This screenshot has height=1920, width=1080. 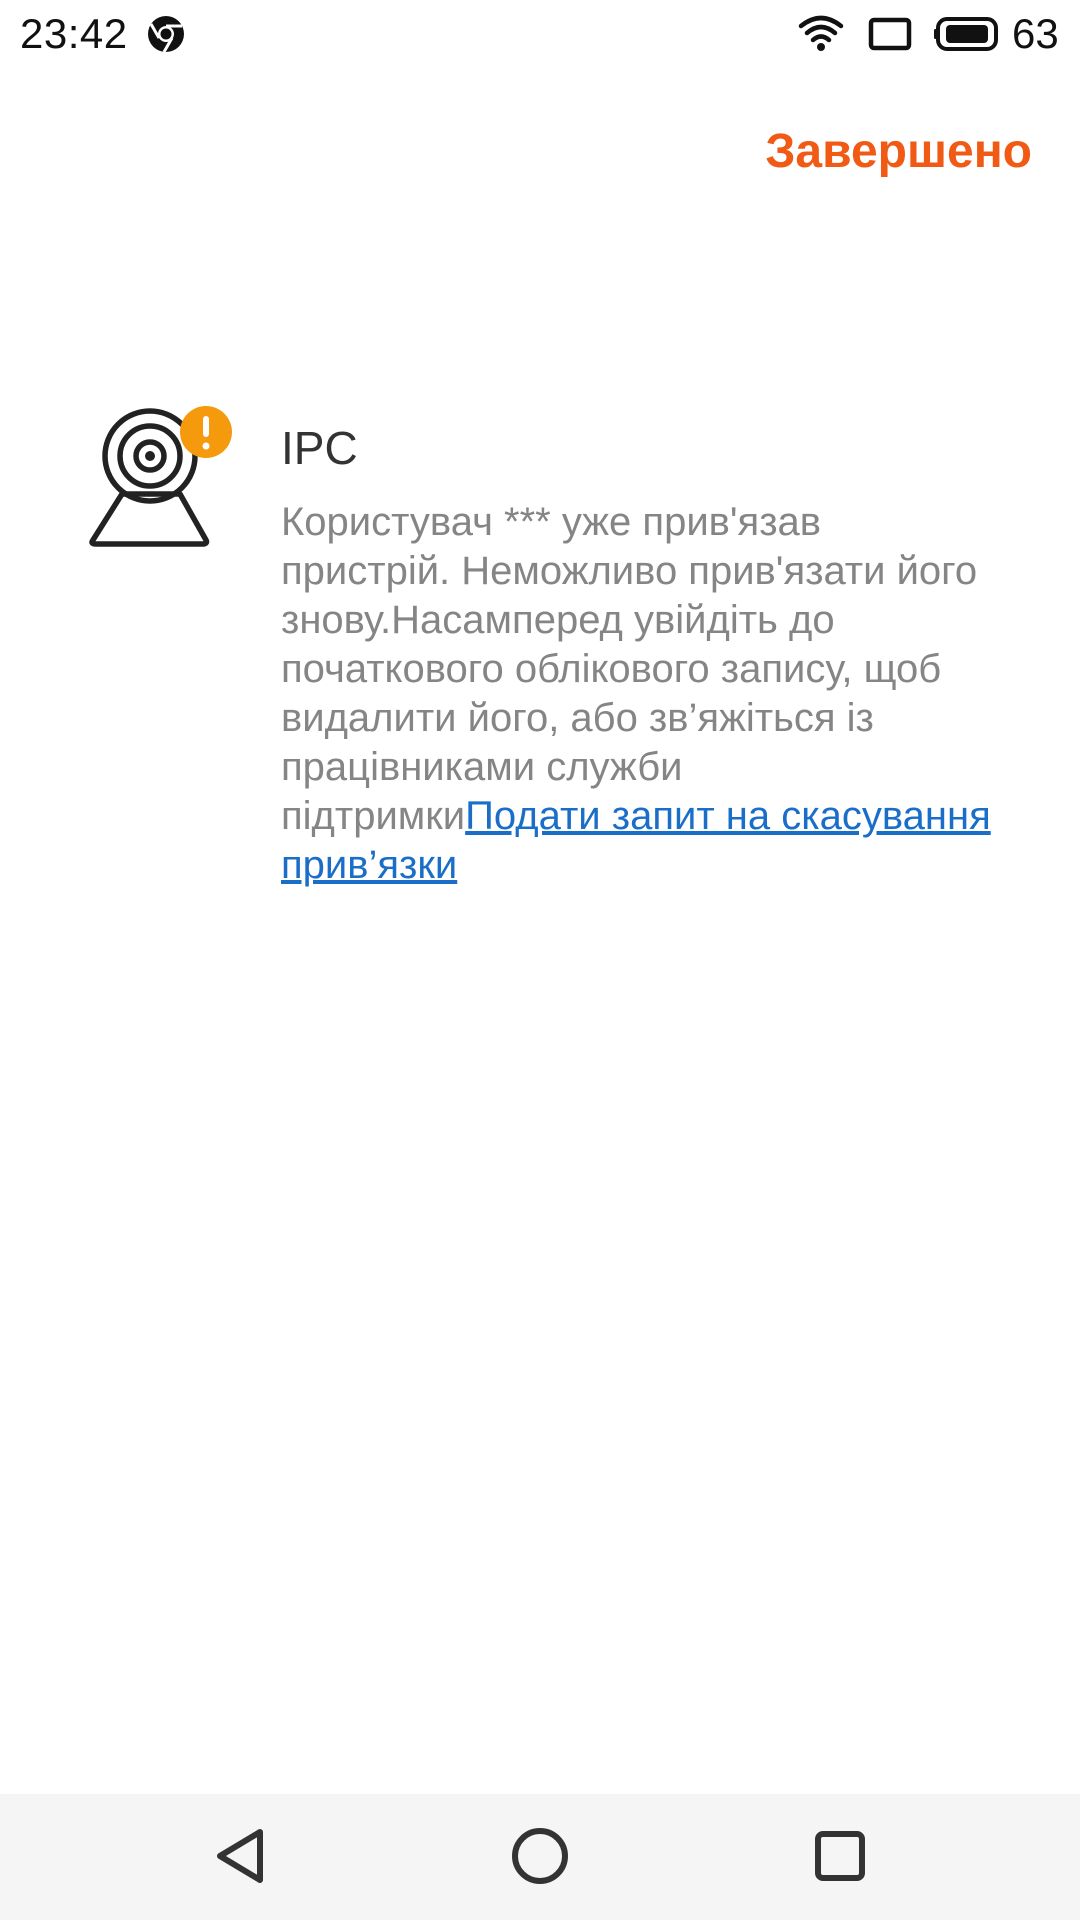 I want to click on status-bar: 23:42 63, so click(x=540, y=34).